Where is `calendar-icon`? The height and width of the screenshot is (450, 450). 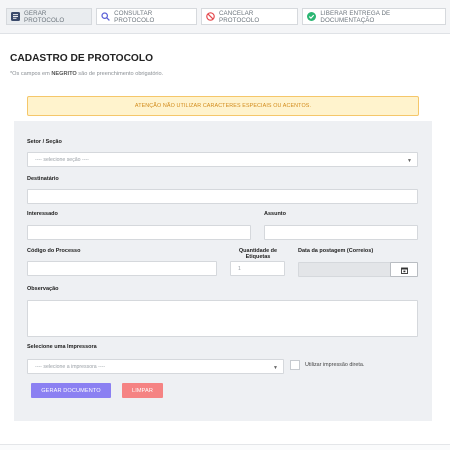 calendar-icon is located at coordinates (404, 270).